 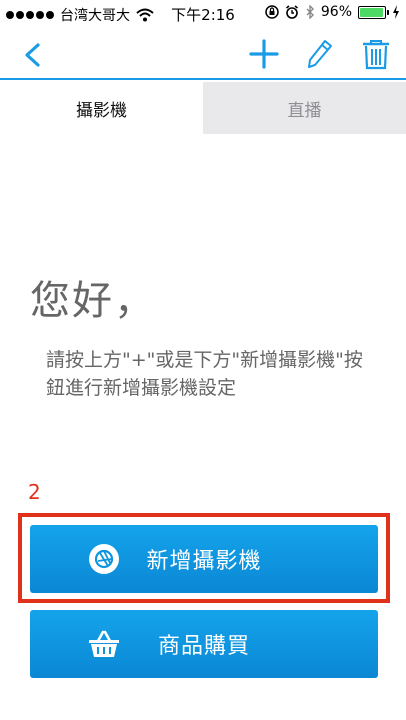 I want to click on back-button, so click(x=32, y=55).